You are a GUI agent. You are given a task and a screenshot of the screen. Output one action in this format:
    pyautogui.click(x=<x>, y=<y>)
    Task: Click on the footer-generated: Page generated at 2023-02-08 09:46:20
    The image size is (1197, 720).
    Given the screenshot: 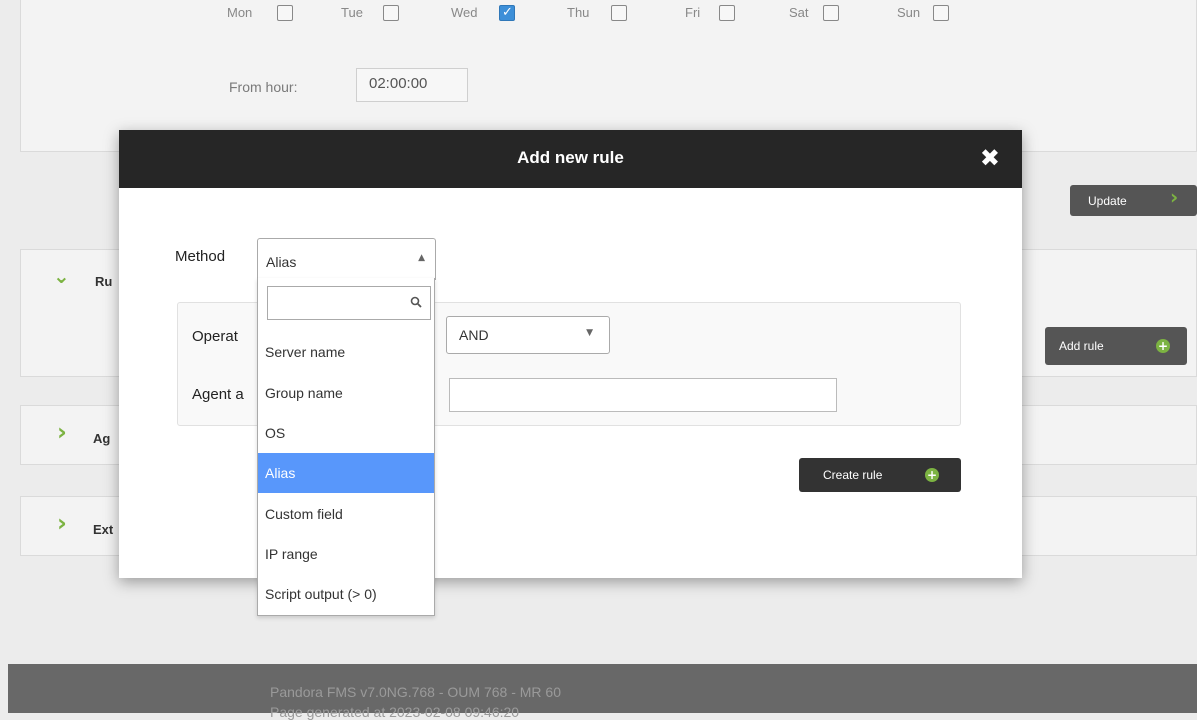 What is the action you would take?
    pyautogui.click(x=395, y=712)
    